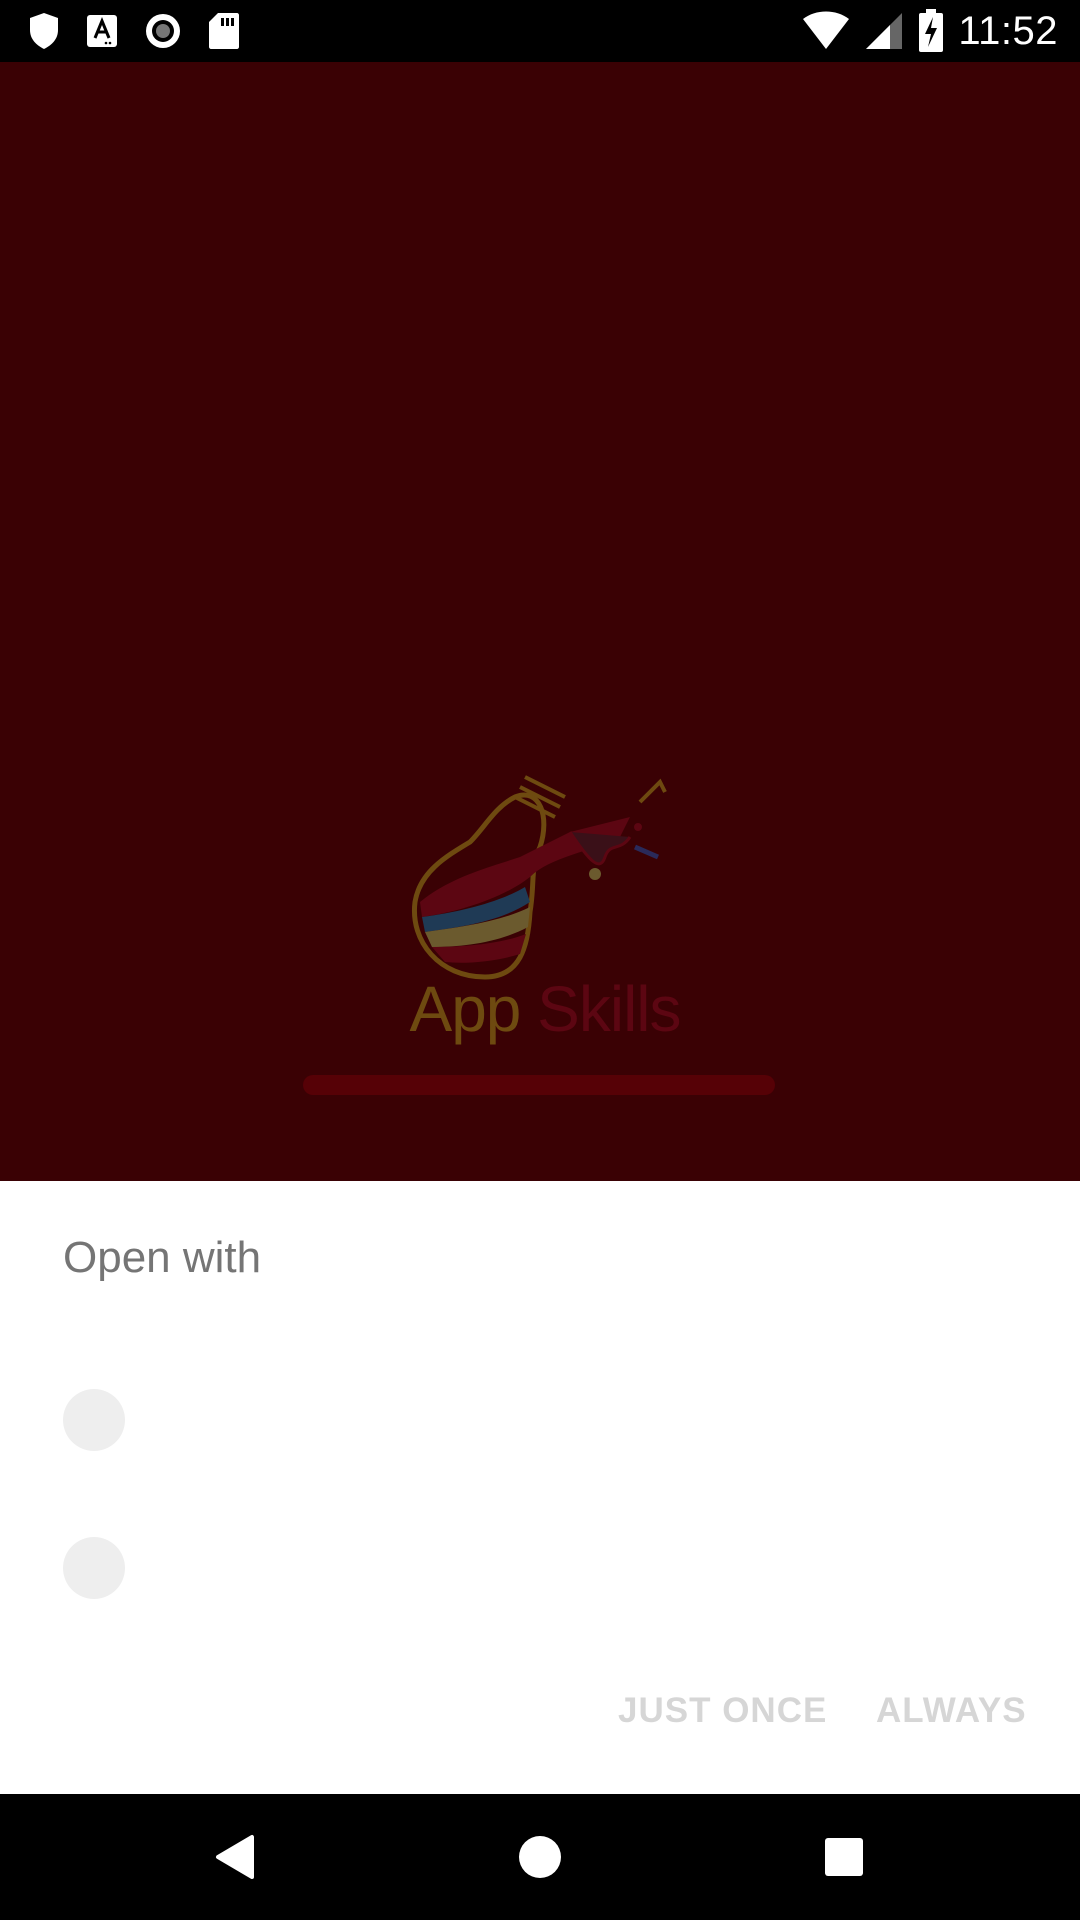 The image size is (1080, 1920). I want to click on always-button: ALWAYS, so click(951, 1711).